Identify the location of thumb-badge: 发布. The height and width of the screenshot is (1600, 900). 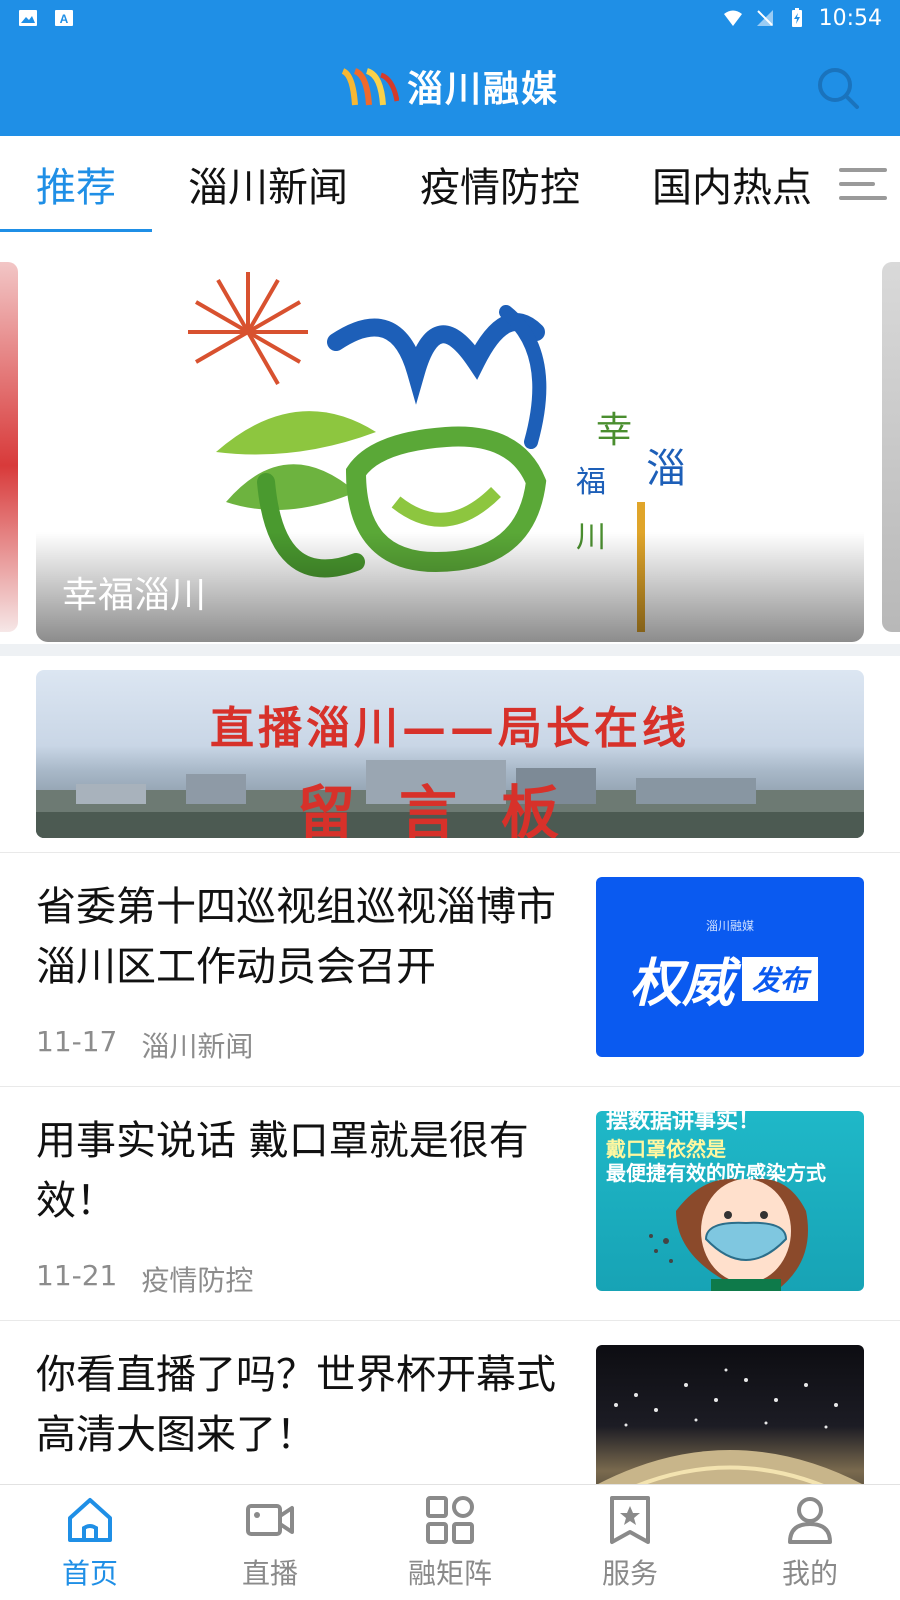
(780, 979).